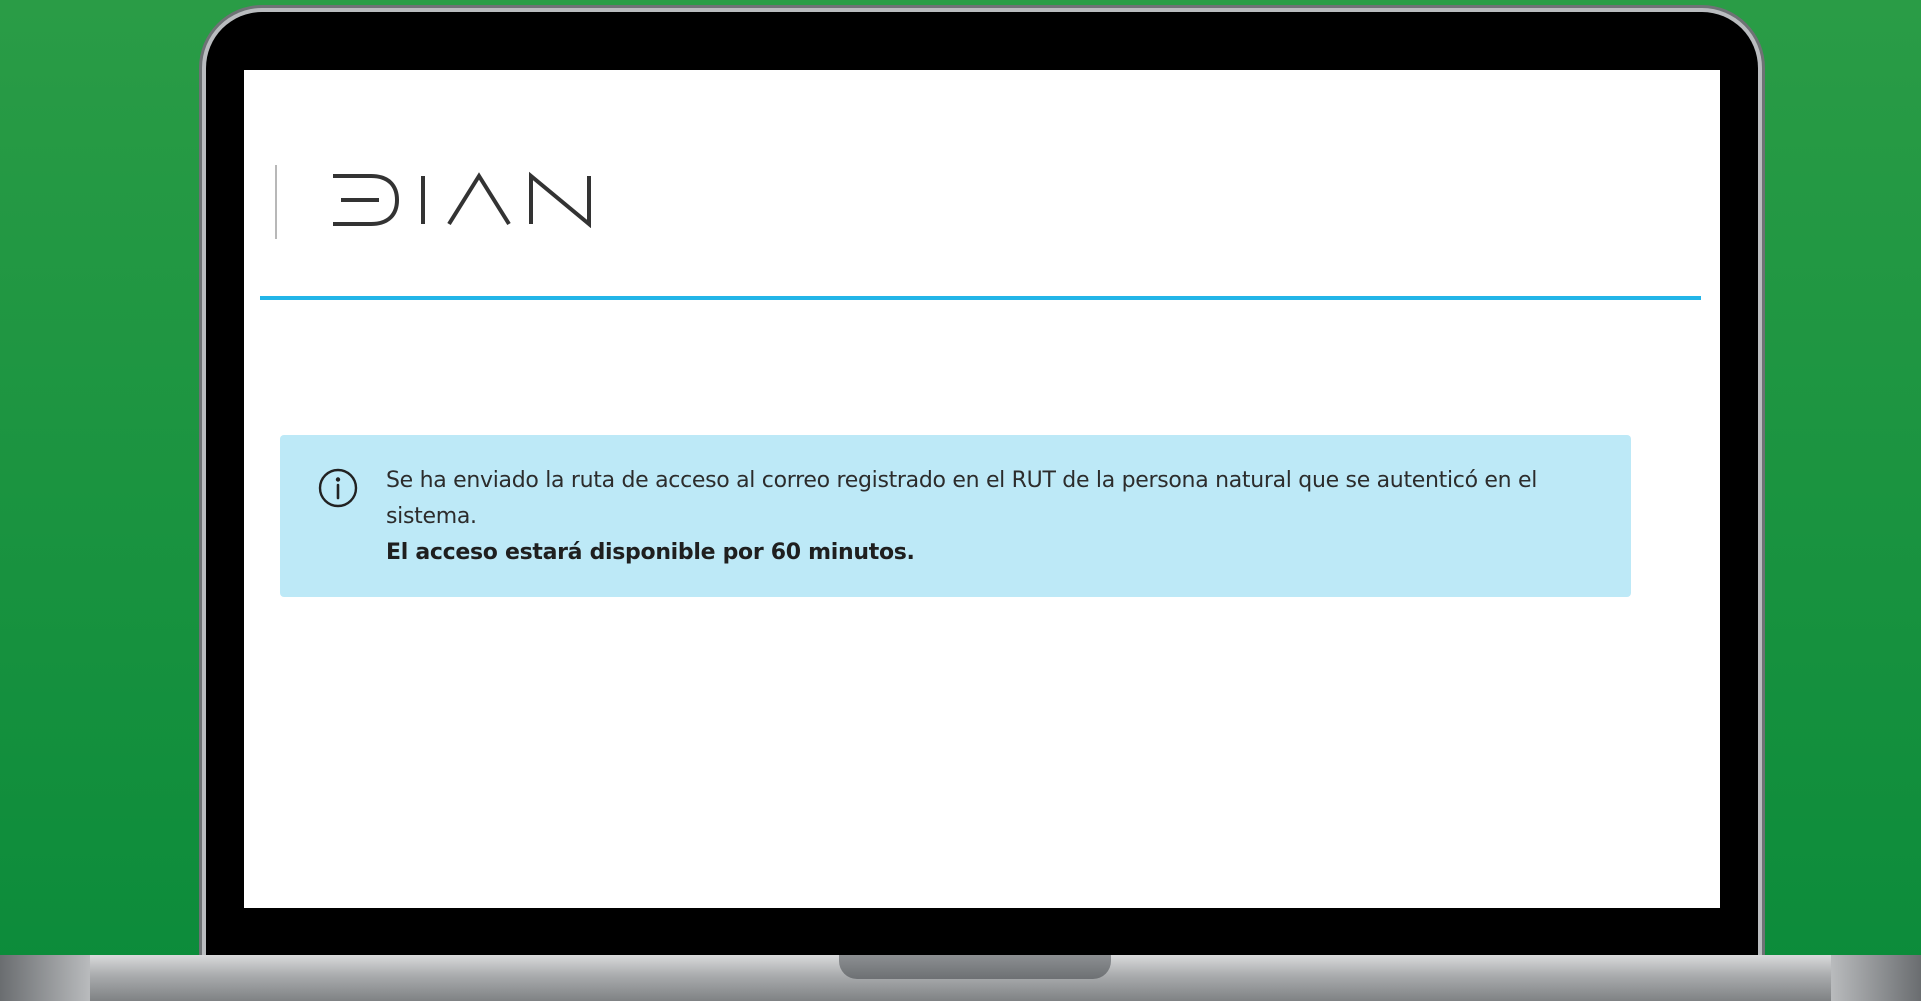 The image size is (1921, 1001). I want to click on logo-divider, so click(276, 202).